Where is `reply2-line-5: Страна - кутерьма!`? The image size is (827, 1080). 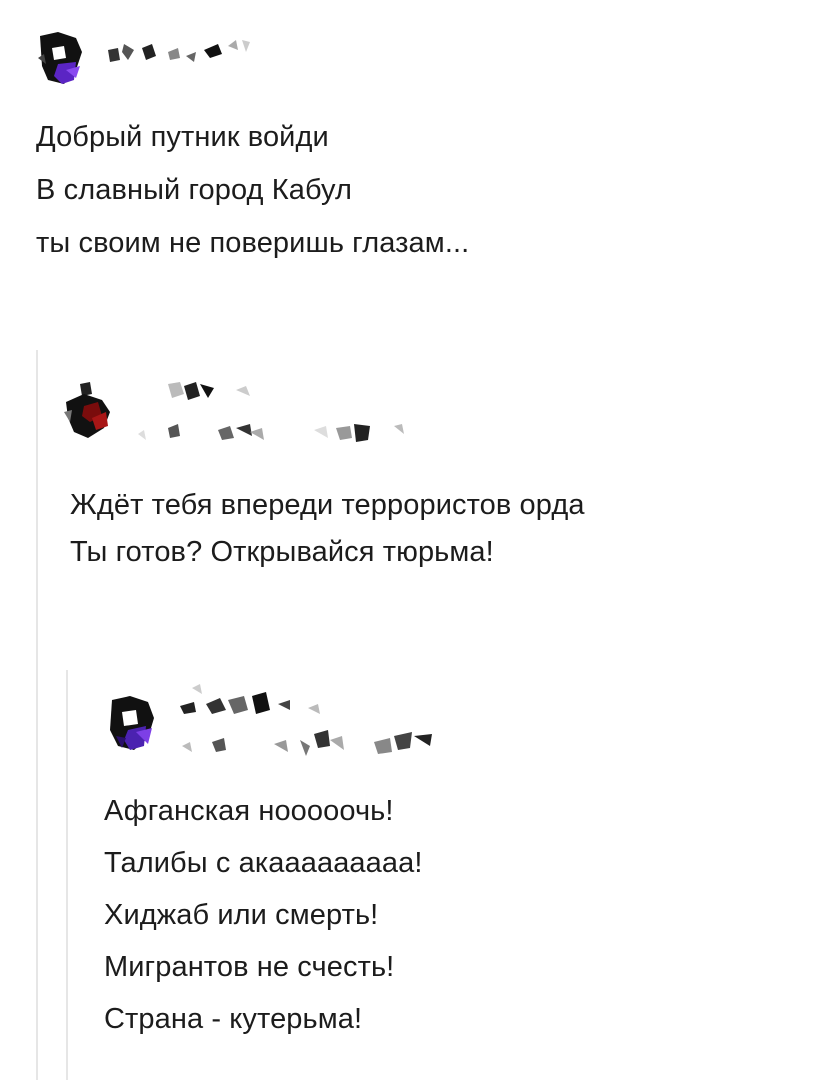 reply2-line-5: Страна - кутерьма! is located at coordinates (233, 1019).